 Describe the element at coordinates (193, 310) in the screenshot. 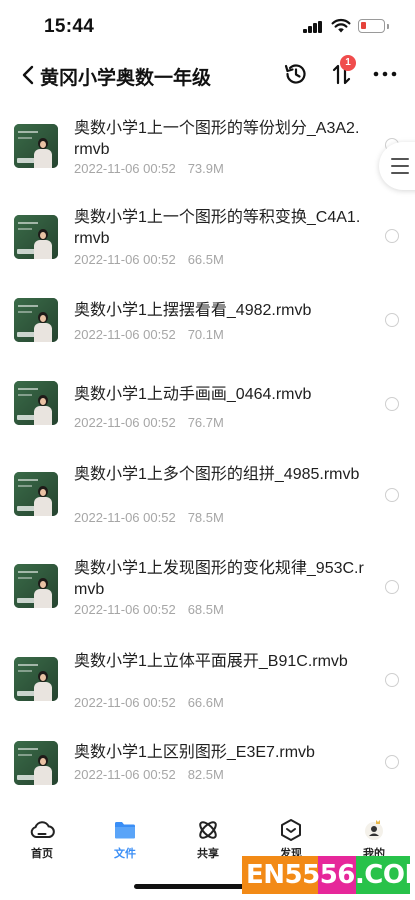

I see `file-name: 奥数小学1上摆摆看看_4982.rmvb` at that location.